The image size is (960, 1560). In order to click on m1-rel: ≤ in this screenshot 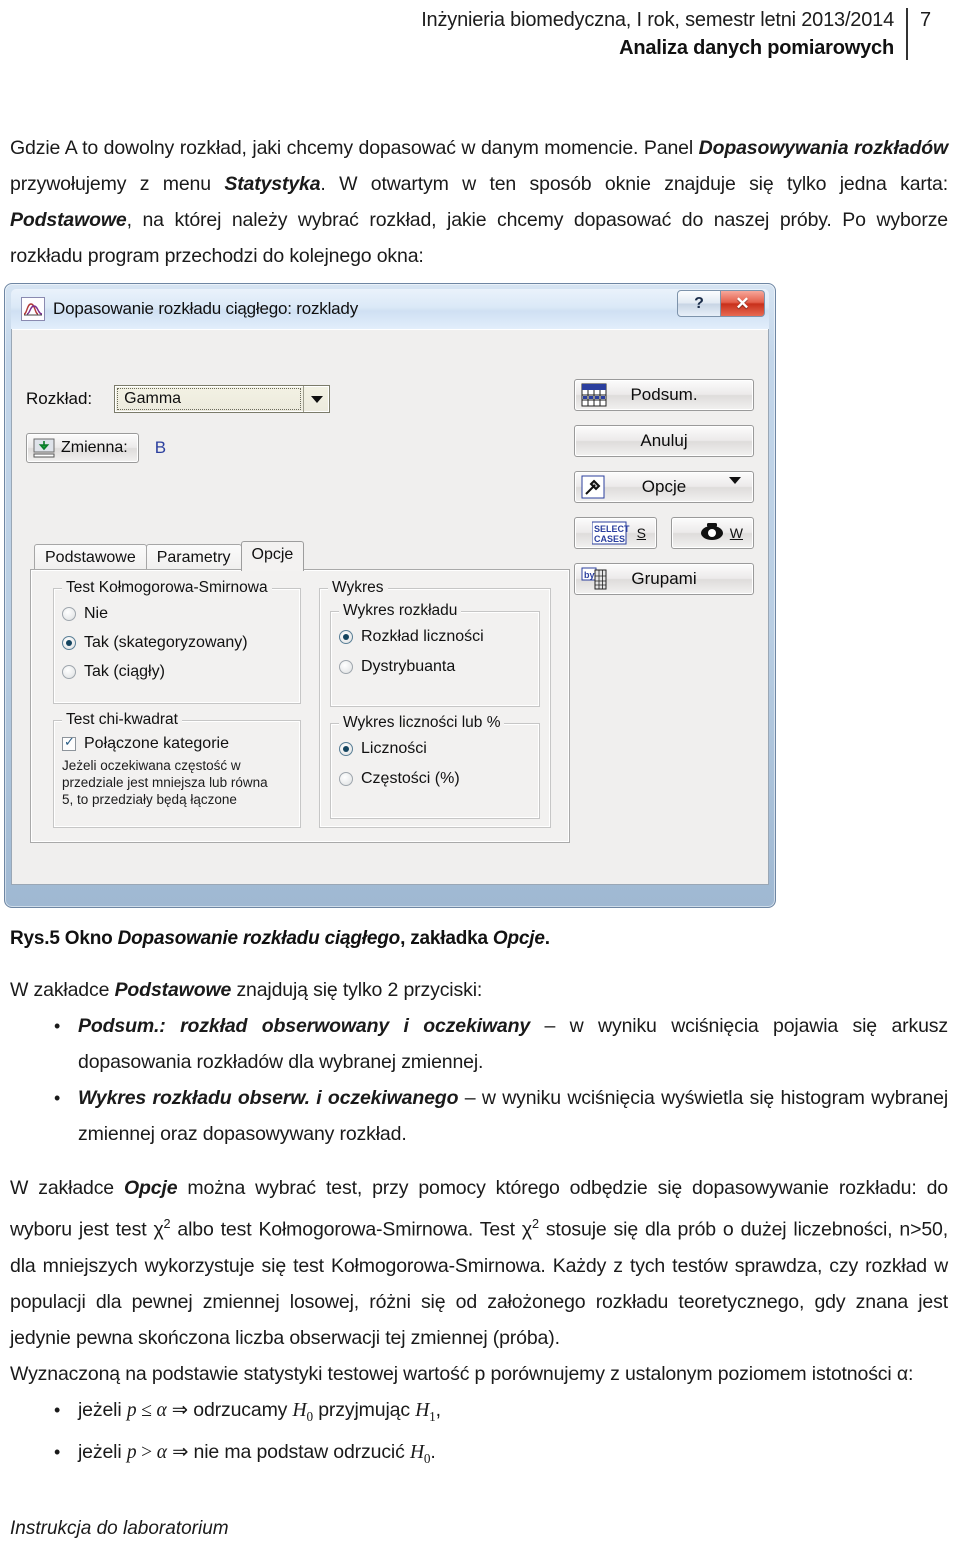, I will do `click(146, 1410)`.